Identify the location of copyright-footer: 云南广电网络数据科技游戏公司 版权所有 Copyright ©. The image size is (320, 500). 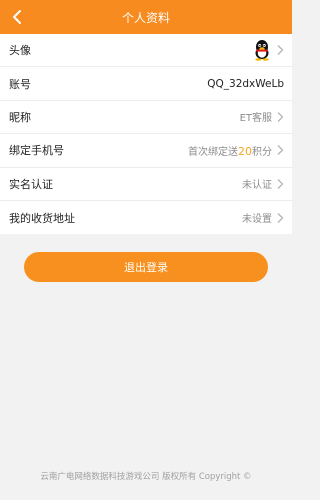
(146, 477).